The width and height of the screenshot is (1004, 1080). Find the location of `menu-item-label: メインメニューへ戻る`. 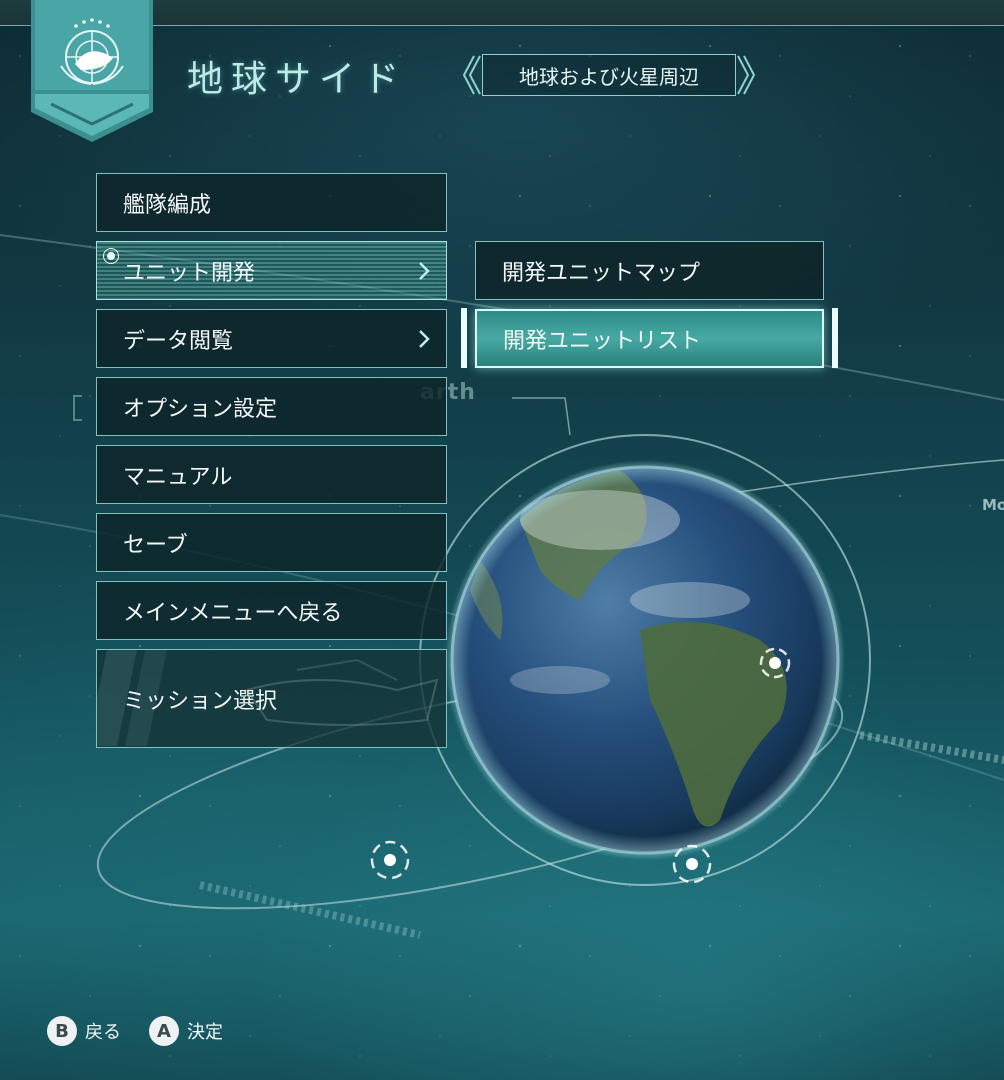

menu-item-label: メインメニューへ戻る is located at coordinates (233, 613).